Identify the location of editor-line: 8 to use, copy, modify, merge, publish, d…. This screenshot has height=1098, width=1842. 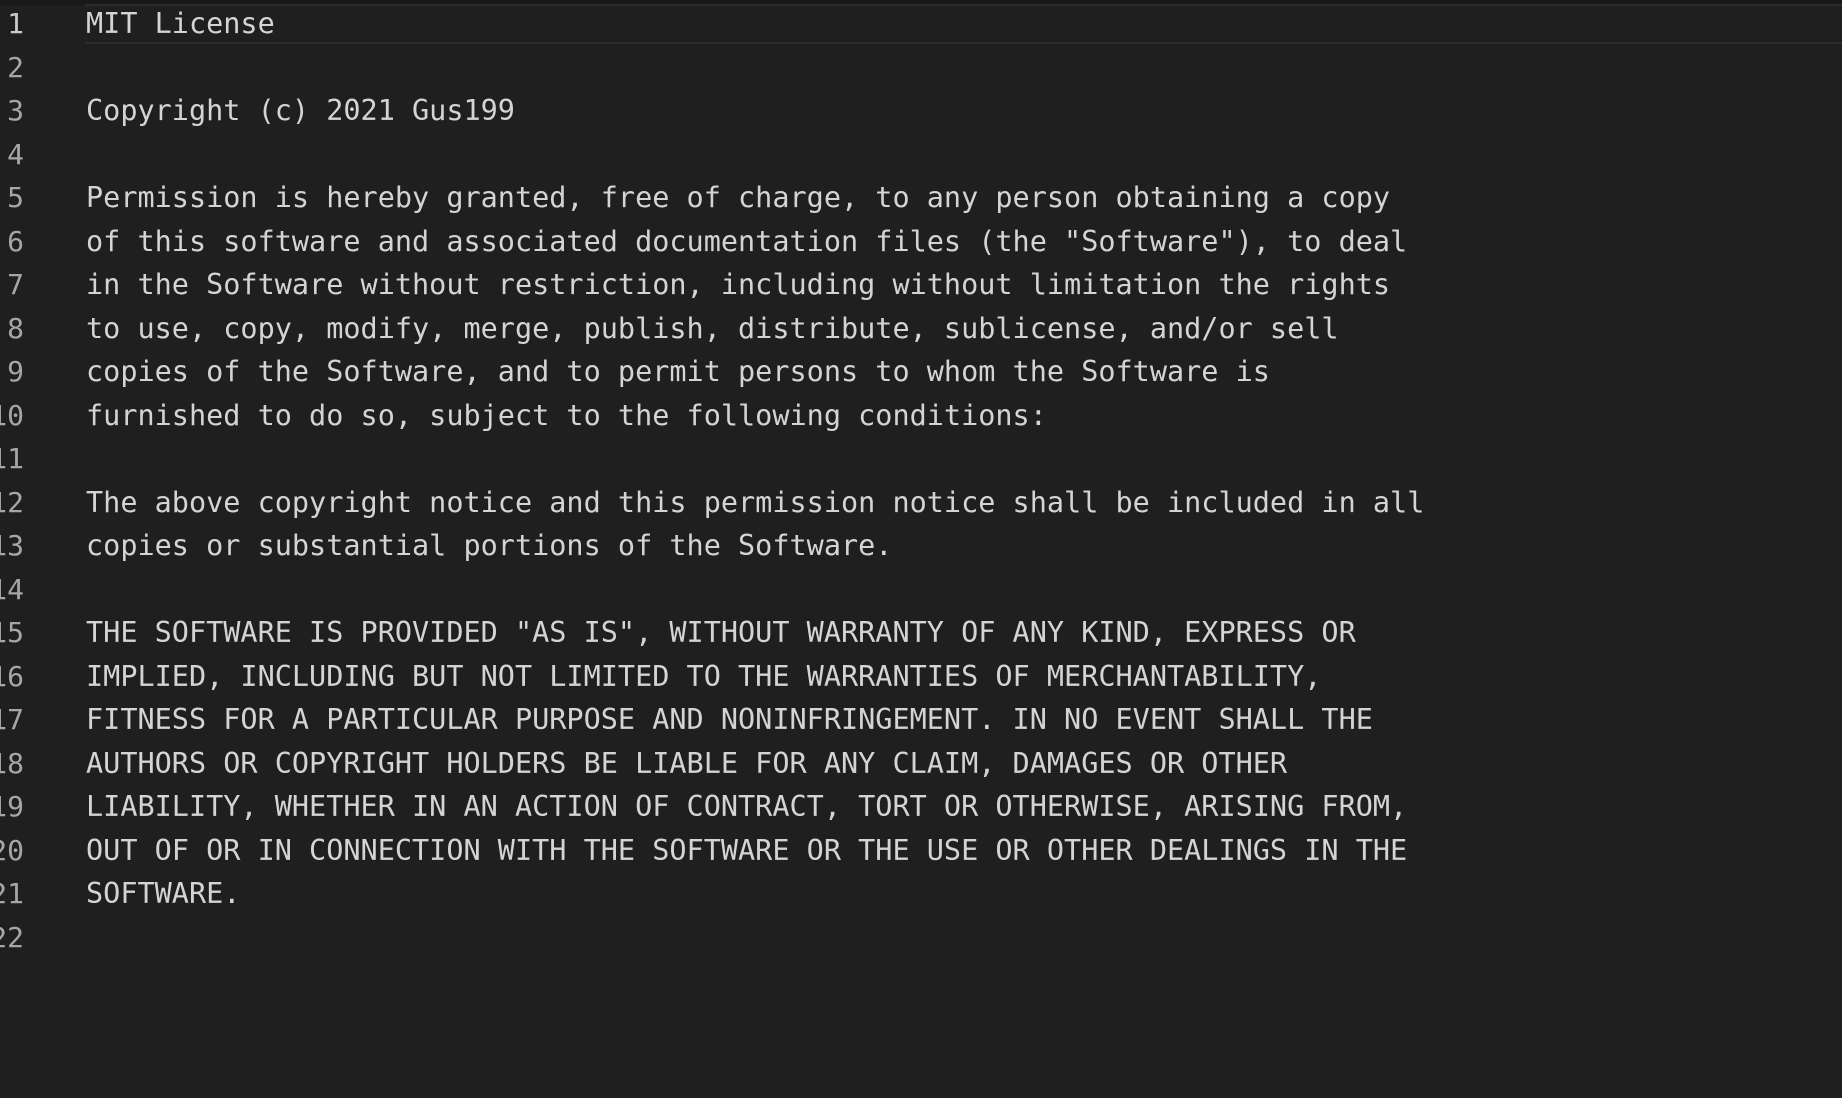
(921, 329).